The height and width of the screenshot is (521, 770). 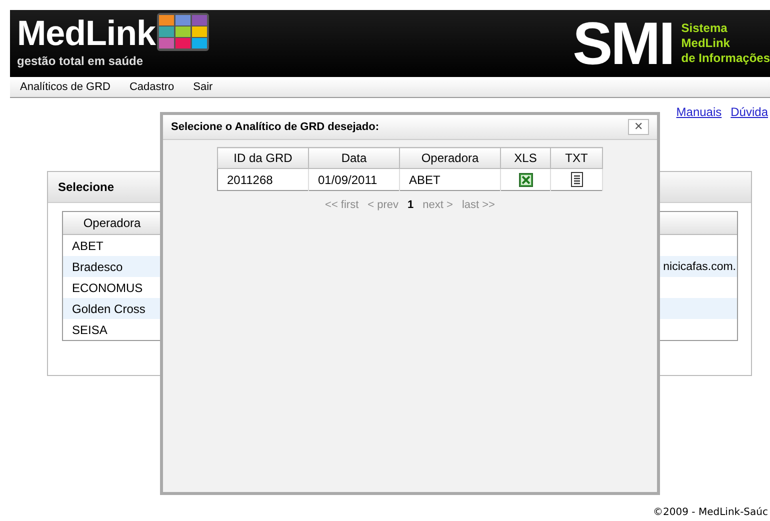 I want to click on table-cell: 2011268, so click(x=263, y=179).